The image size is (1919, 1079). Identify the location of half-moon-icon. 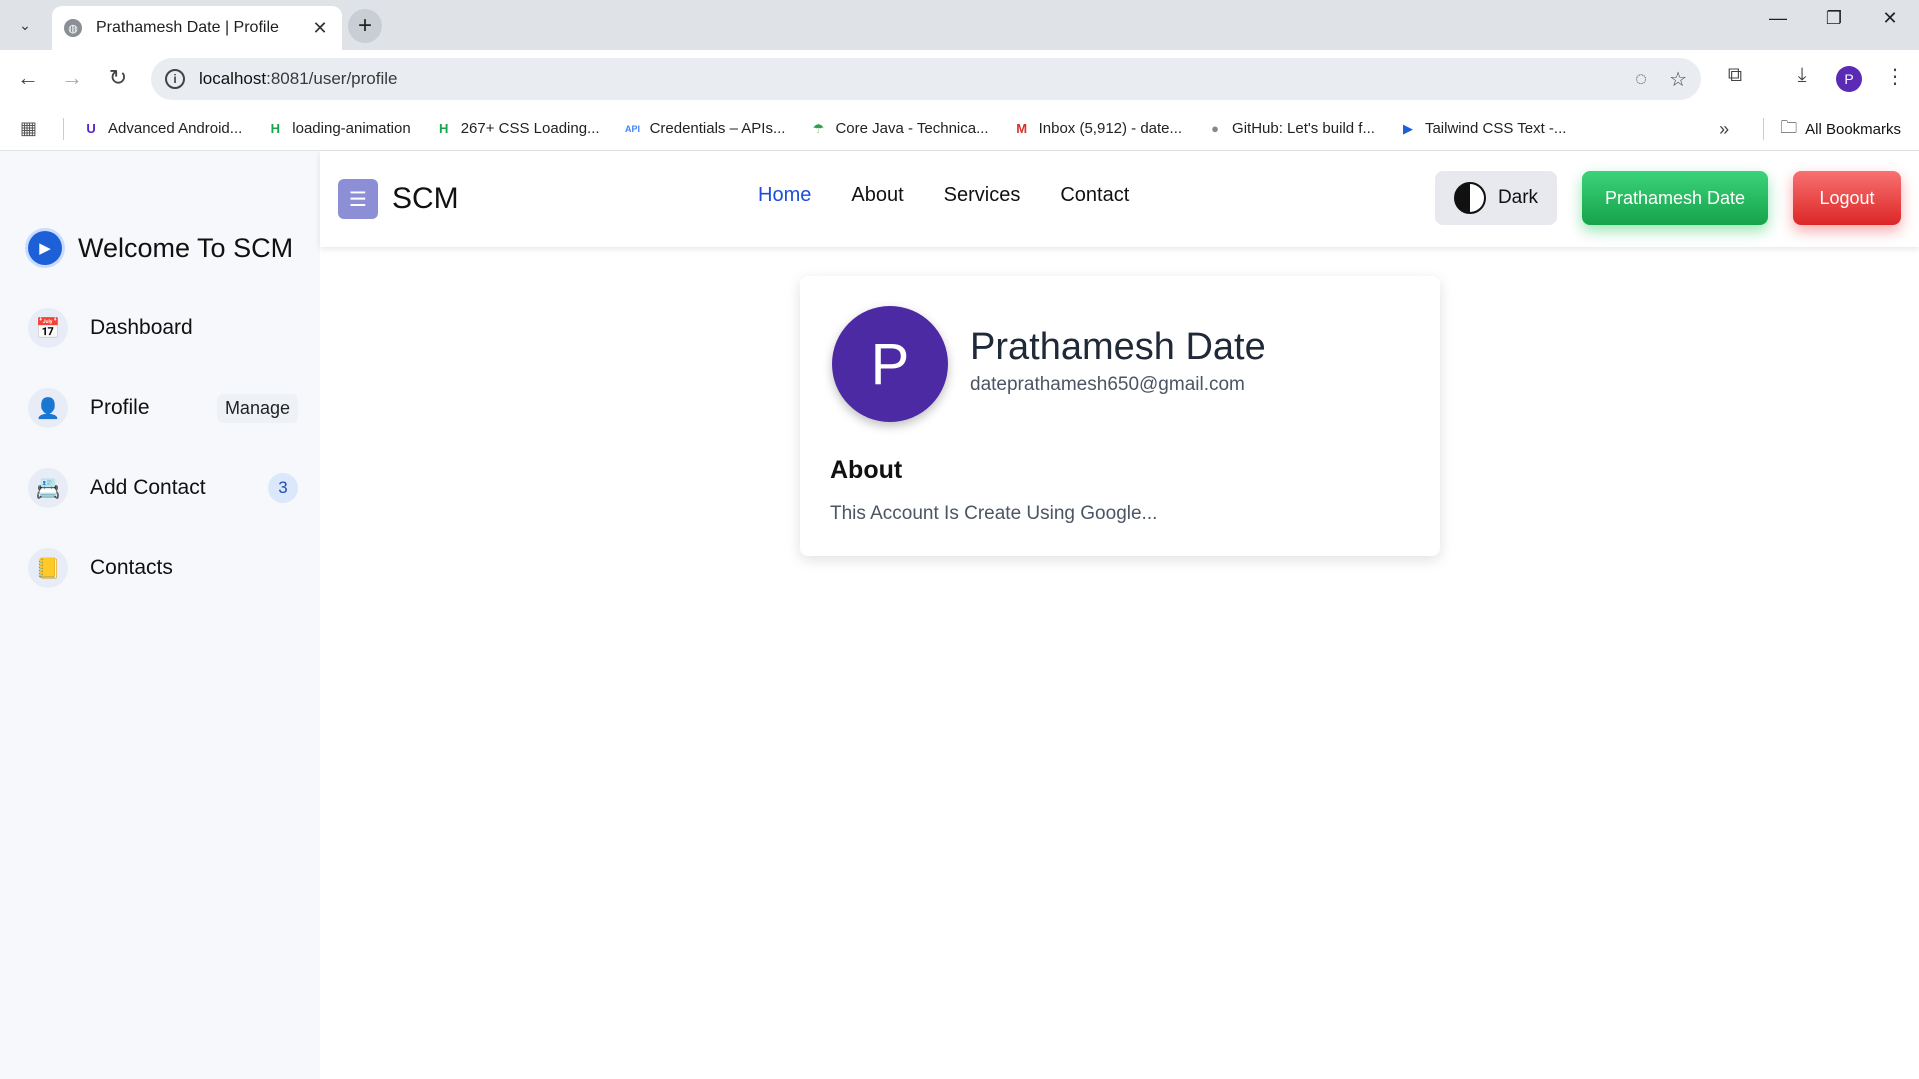
(1469, 198).